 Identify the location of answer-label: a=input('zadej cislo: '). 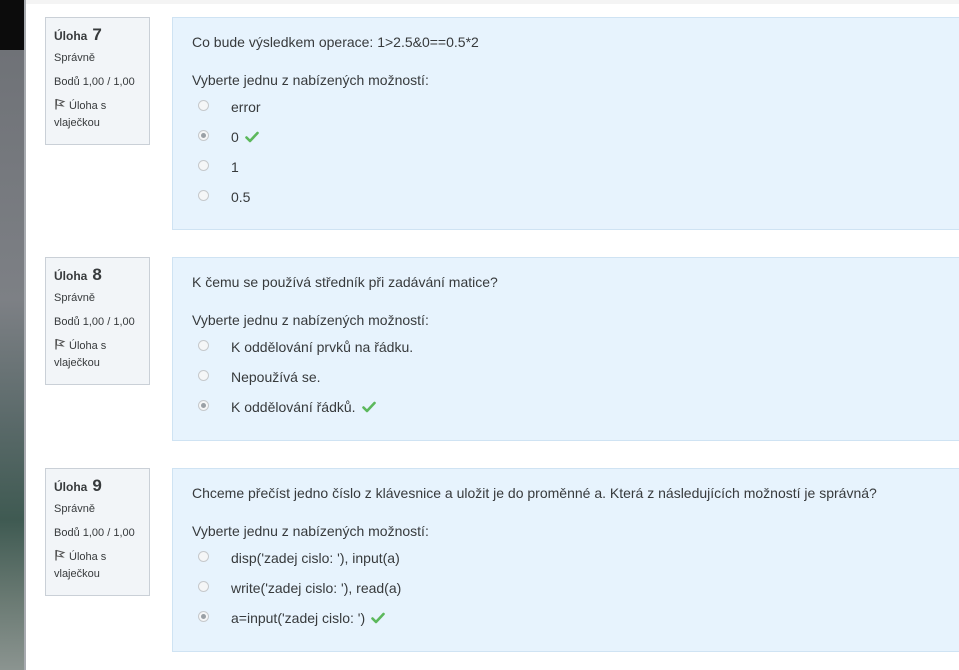
(298, 618).